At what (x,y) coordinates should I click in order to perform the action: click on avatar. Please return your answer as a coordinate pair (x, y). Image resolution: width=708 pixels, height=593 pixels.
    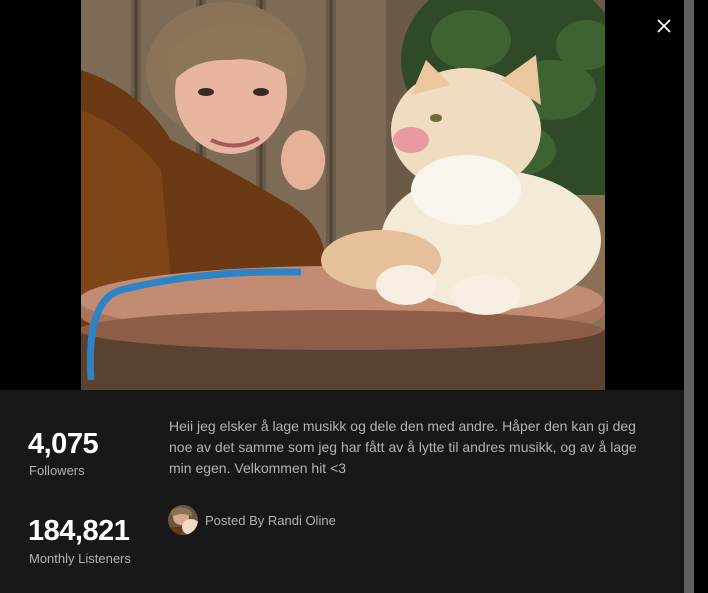
    Looking at the image, I should click on (183, 520).